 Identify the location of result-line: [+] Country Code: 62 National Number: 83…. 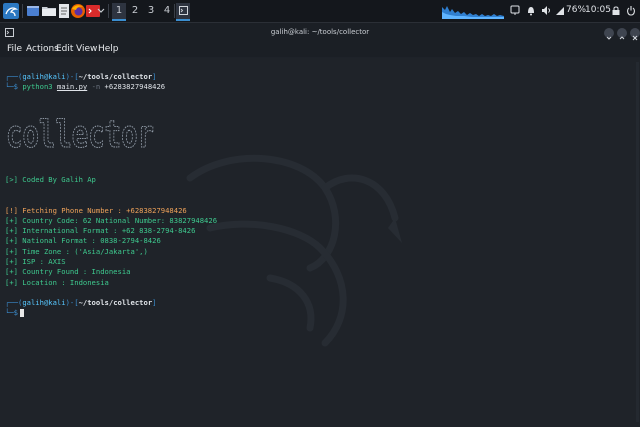
(111, 220).